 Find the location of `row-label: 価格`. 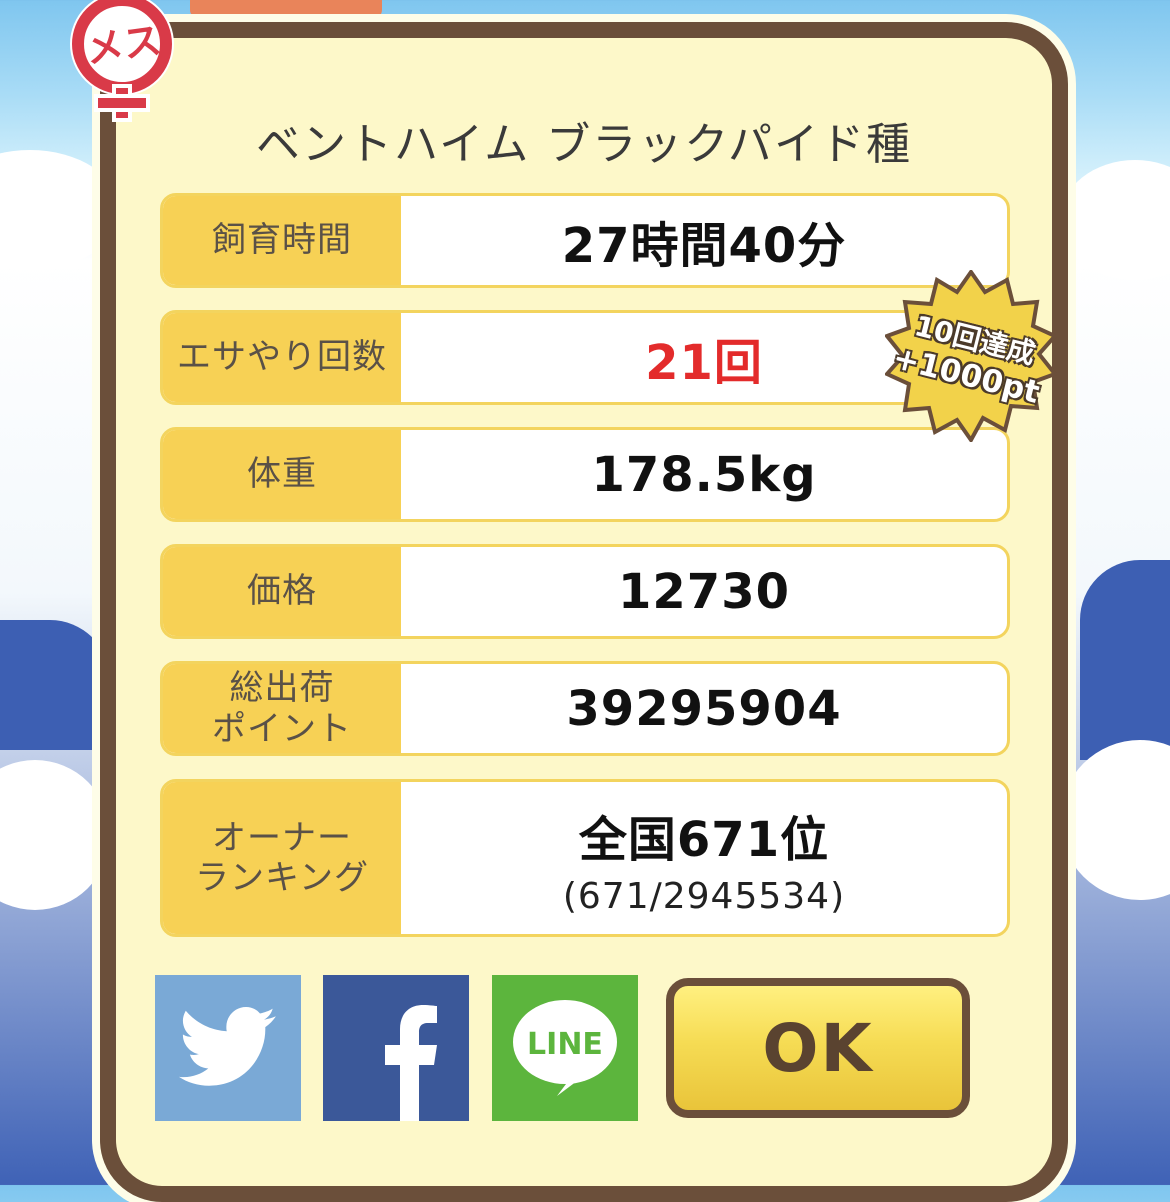

row-label: 価格 is located at coordinates (282, 591).